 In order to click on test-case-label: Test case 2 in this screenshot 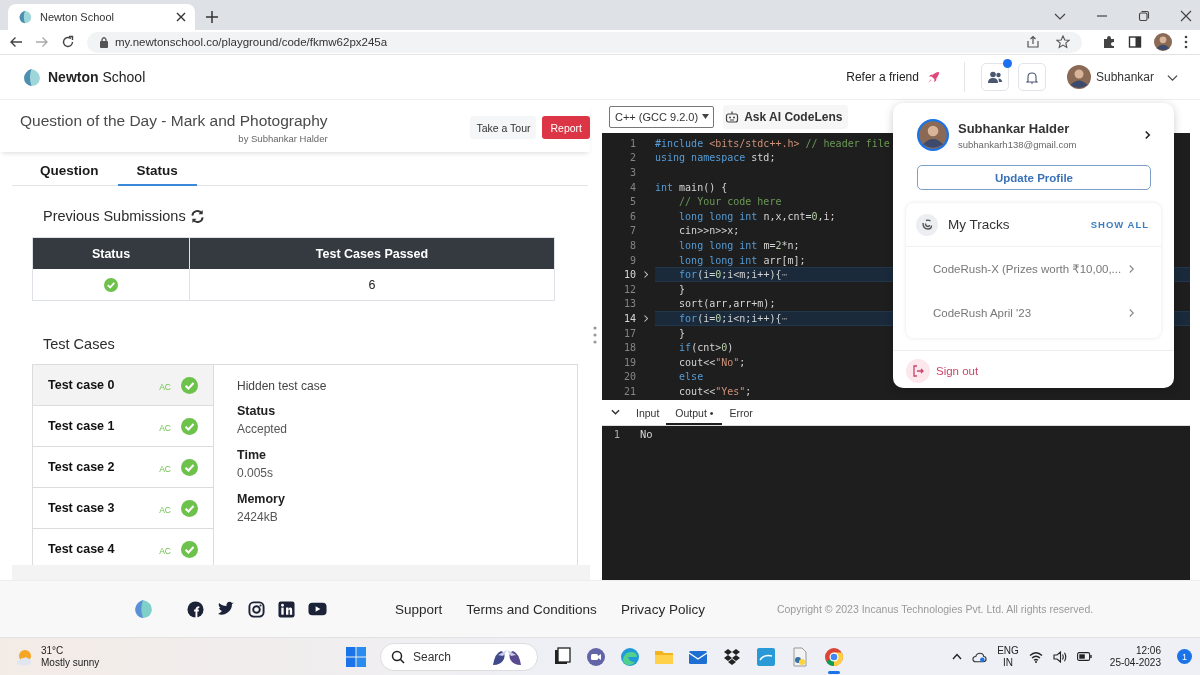, I will do `click(81, 467)`.